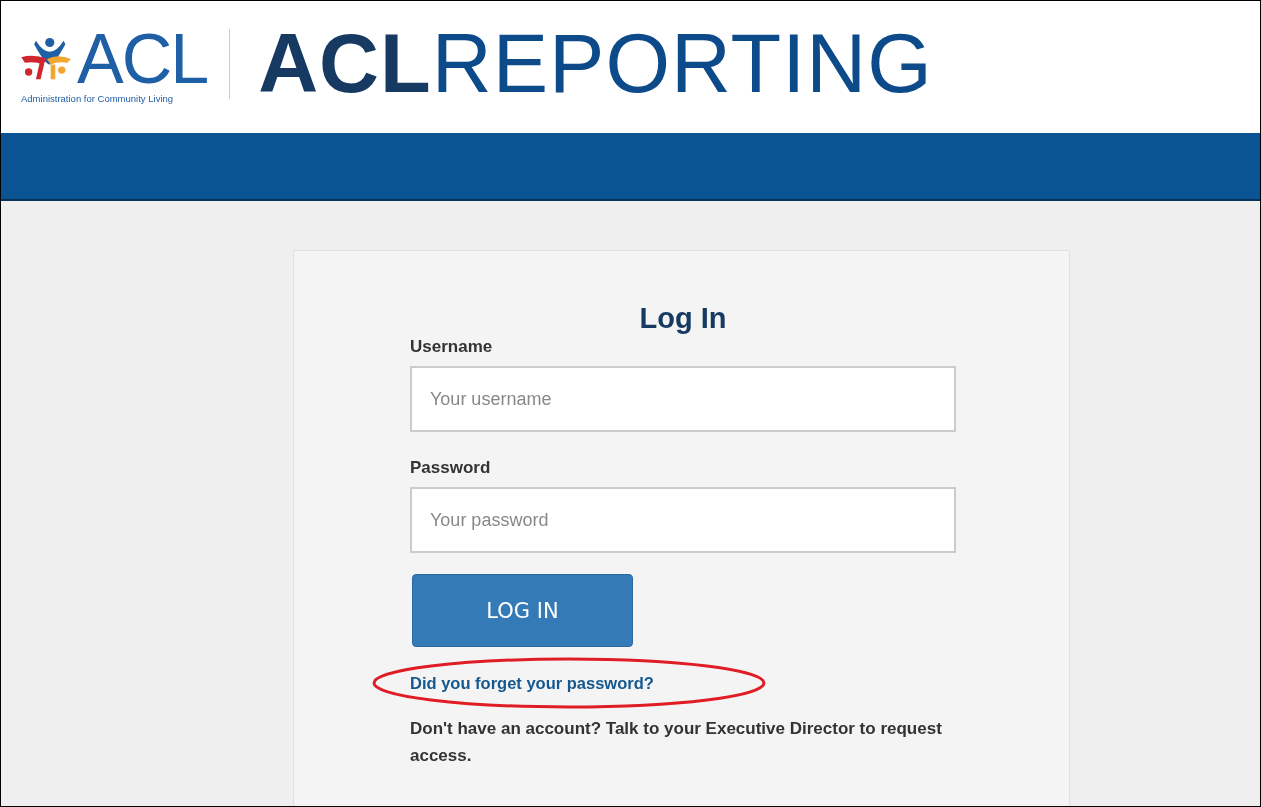  Describe the element at coordinates (595, 64) in the screenshot. I see `site-title: ACLREPORTING` at that location.